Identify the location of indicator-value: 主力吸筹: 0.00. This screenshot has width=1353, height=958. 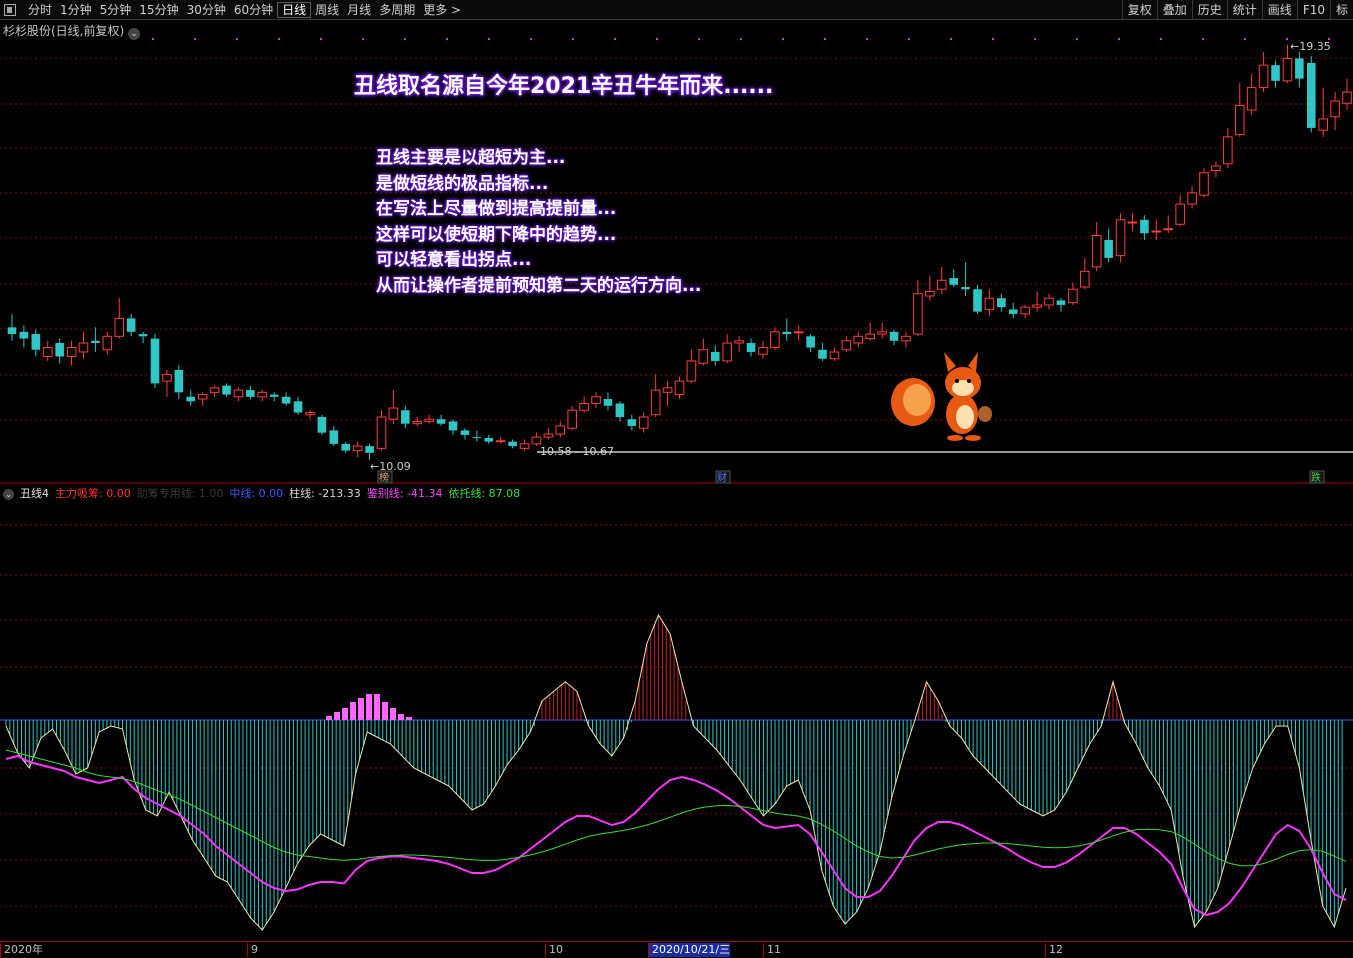
(93, 493).